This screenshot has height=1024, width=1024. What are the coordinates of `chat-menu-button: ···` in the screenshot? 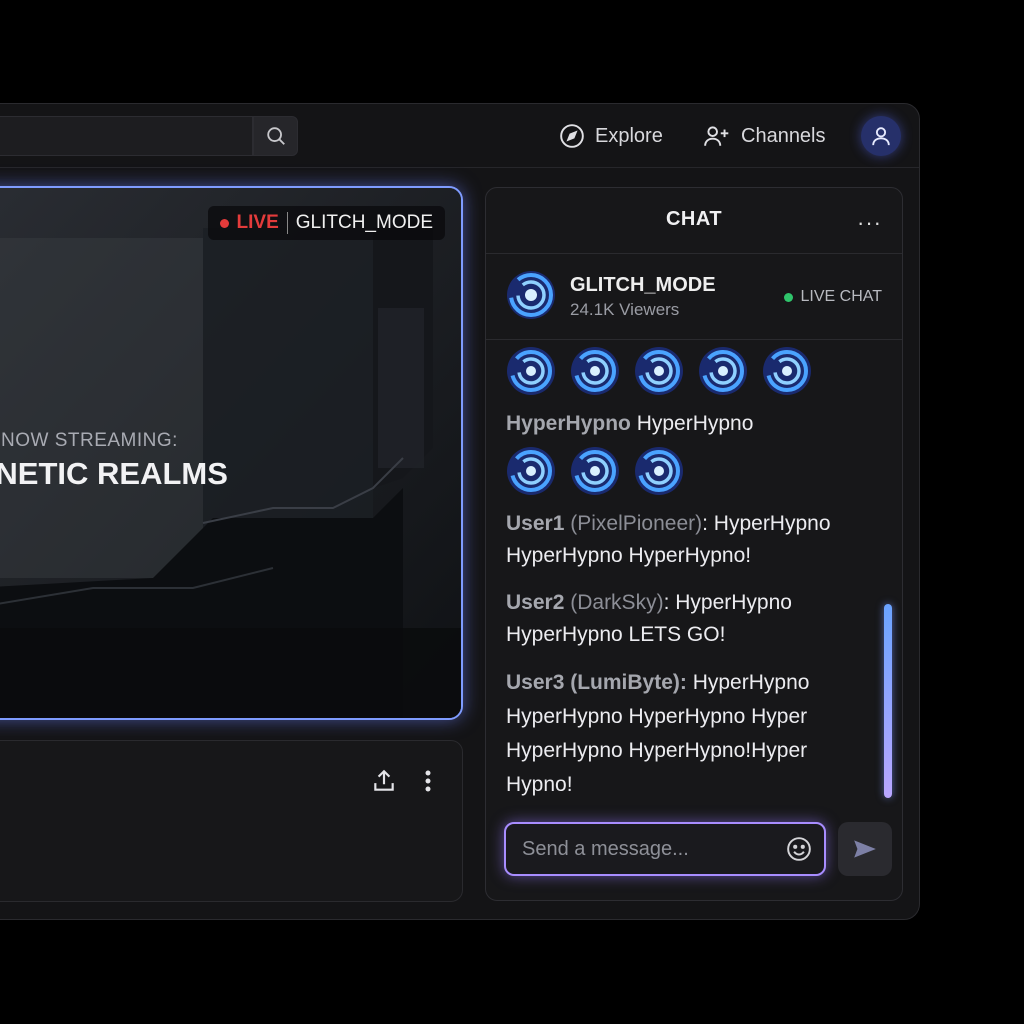 It's located at (869, 223).